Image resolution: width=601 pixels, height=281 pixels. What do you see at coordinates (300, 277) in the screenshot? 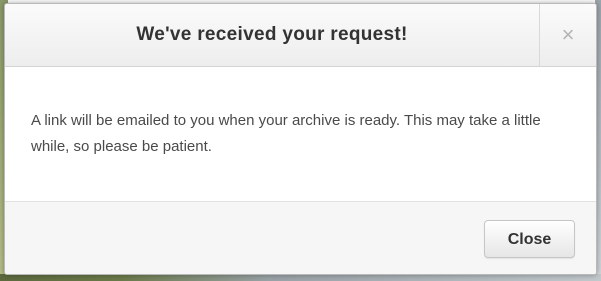
I see `backdrop-bottom` at bounding box center [300, 277].